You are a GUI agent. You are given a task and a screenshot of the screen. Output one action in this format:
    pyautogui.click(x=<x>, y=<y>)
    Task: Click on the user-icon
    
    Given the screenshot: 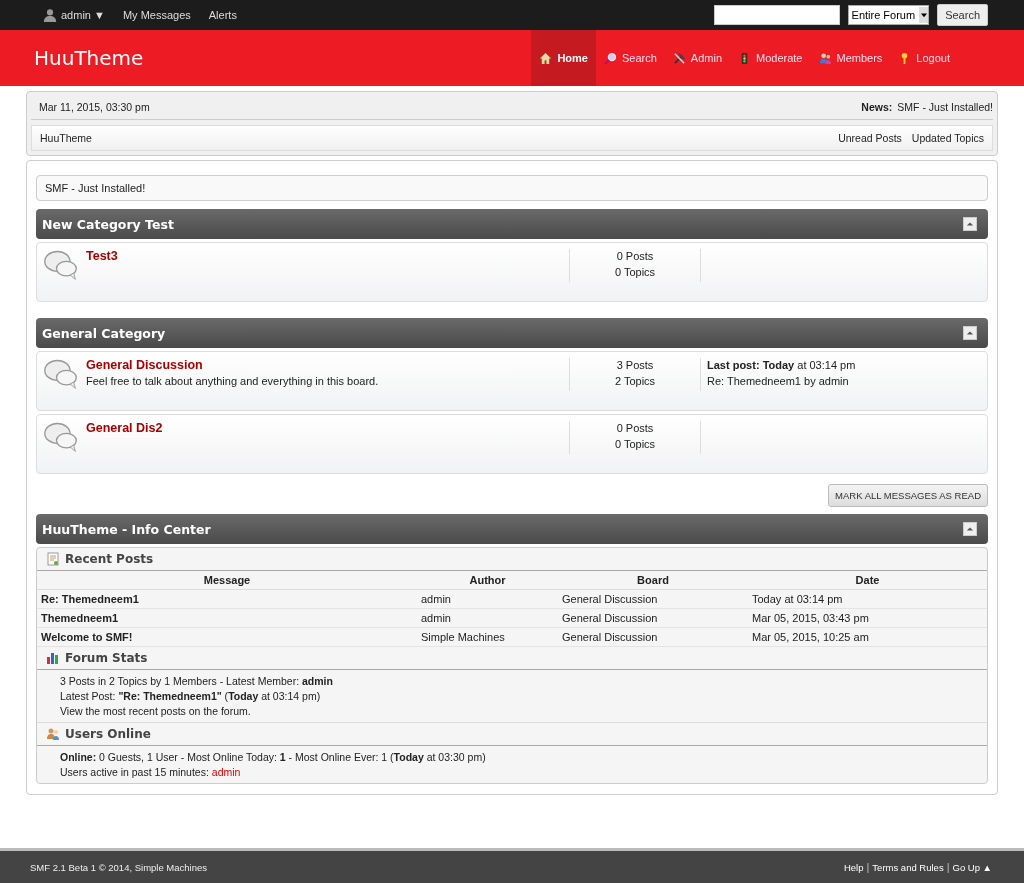 What is the action you would take?
    pyautogui.click(x=50, y=15)
    